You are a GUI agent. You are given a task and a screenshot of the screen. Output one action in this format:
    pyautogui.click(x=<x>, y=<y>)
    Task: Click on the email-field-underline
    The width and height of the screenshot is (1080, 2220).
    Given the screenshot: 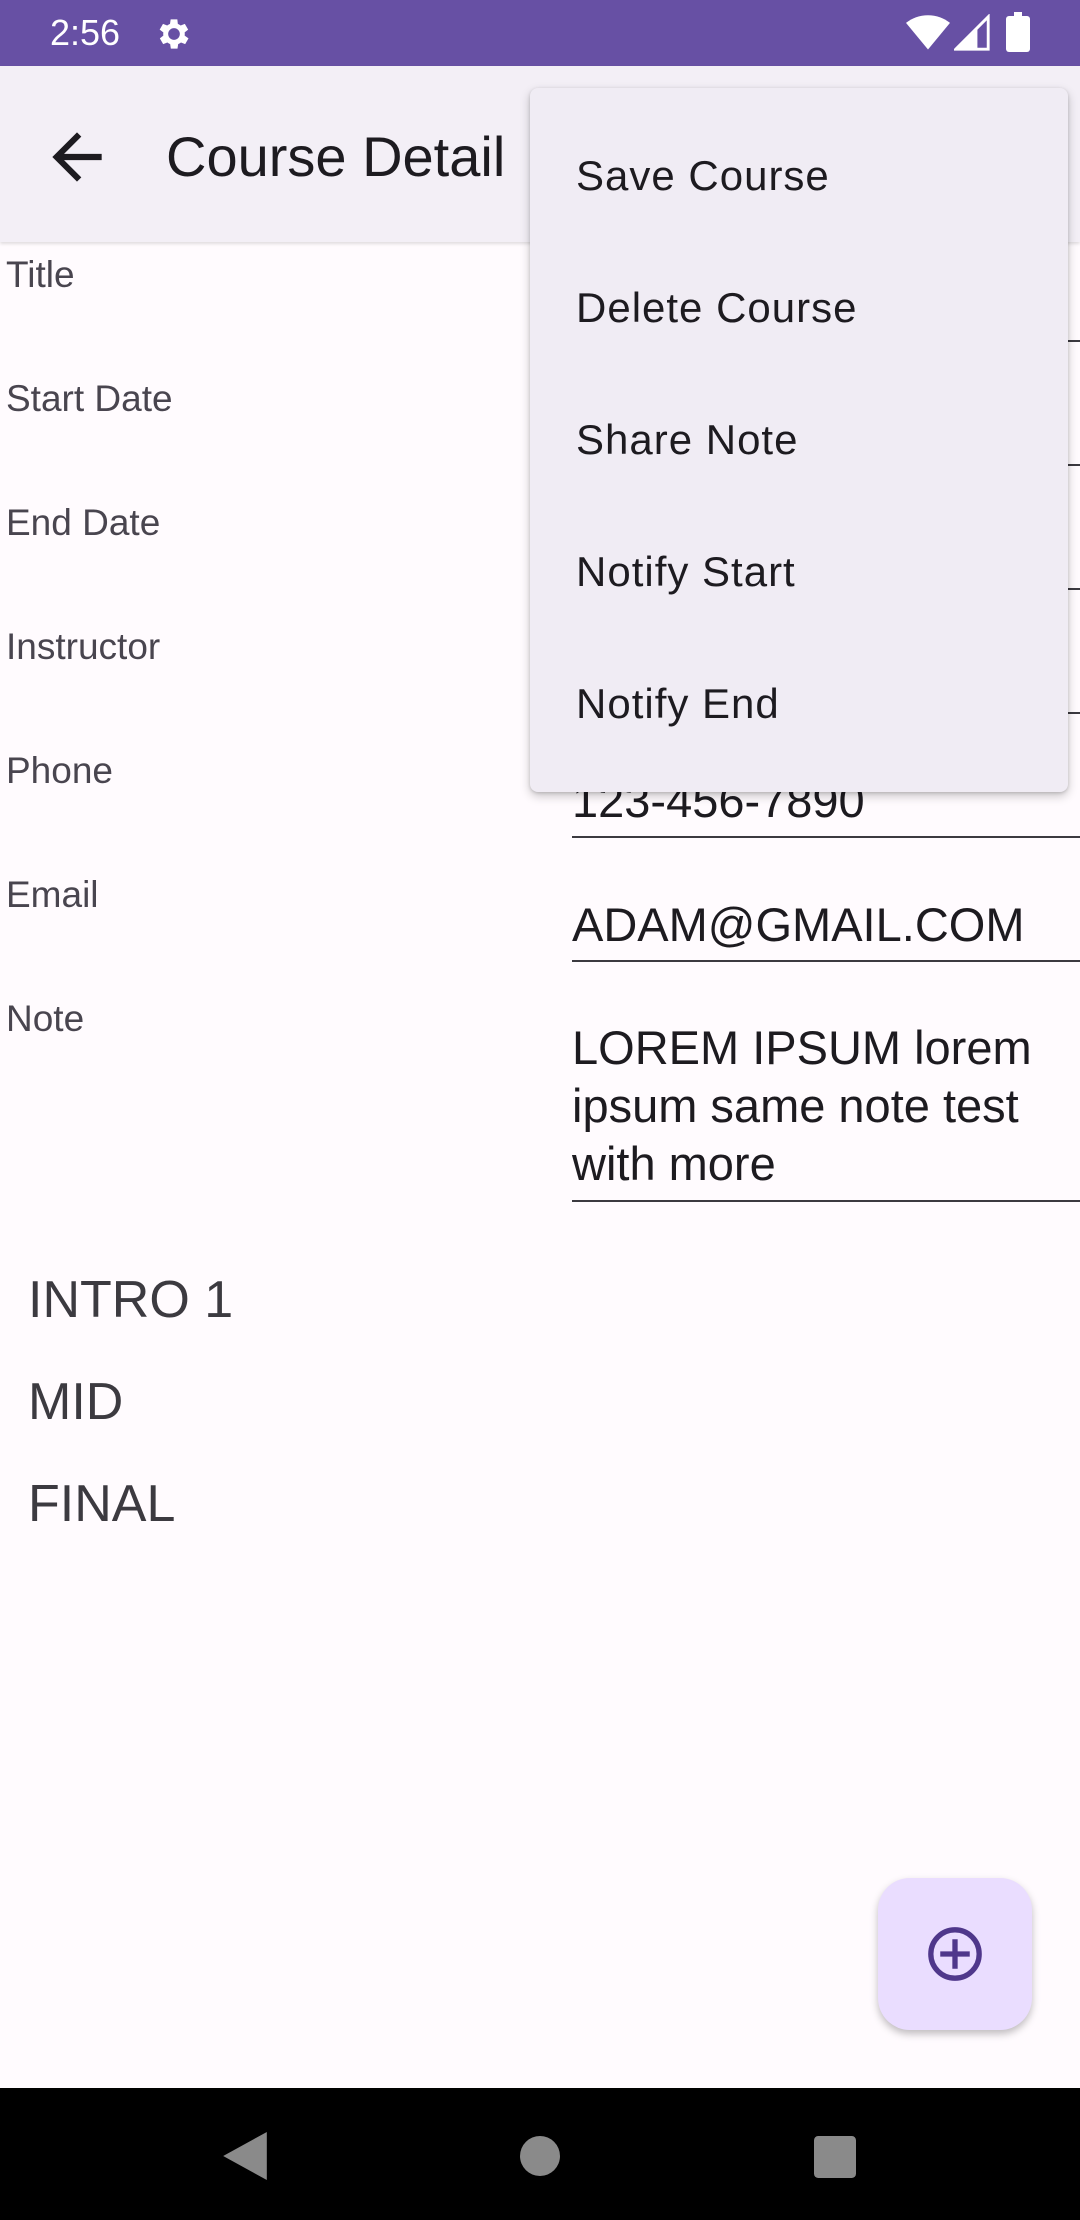 What is the action you would take?
    pyautogui.click(x=826, y=961)
    